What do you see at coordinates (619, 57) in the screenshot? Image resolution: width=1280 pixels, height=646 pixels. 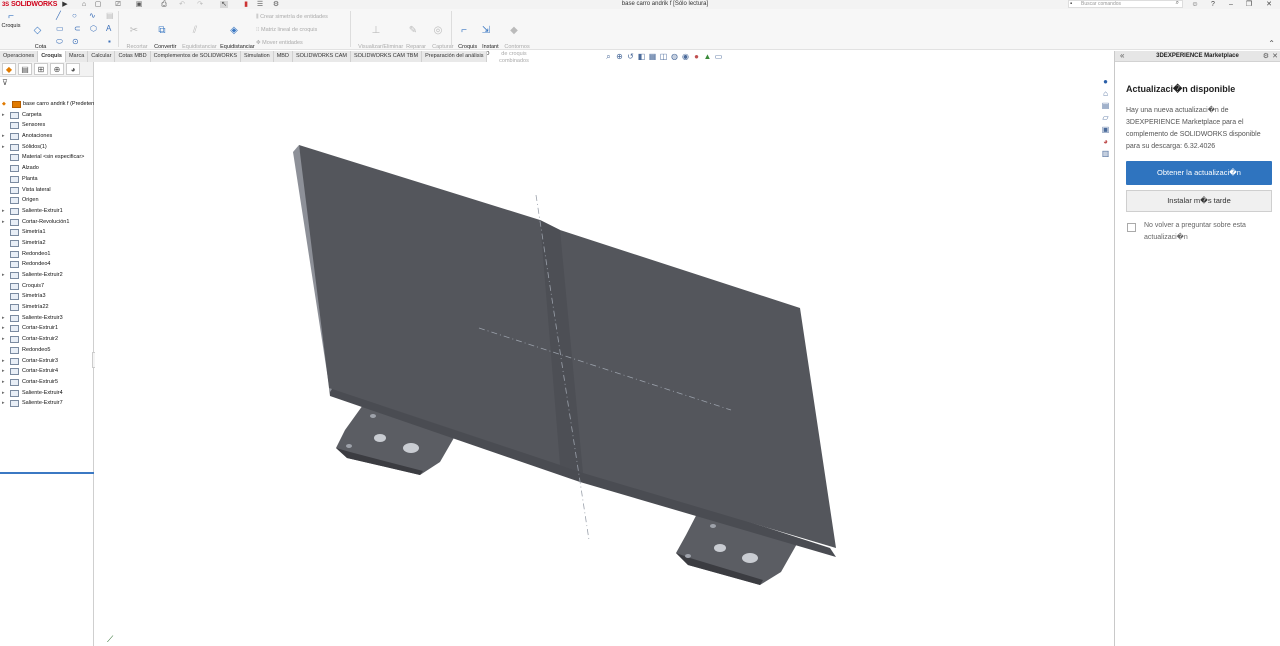 I see `zoom-area-icon: ⊕` at bounding box center [619, 57].